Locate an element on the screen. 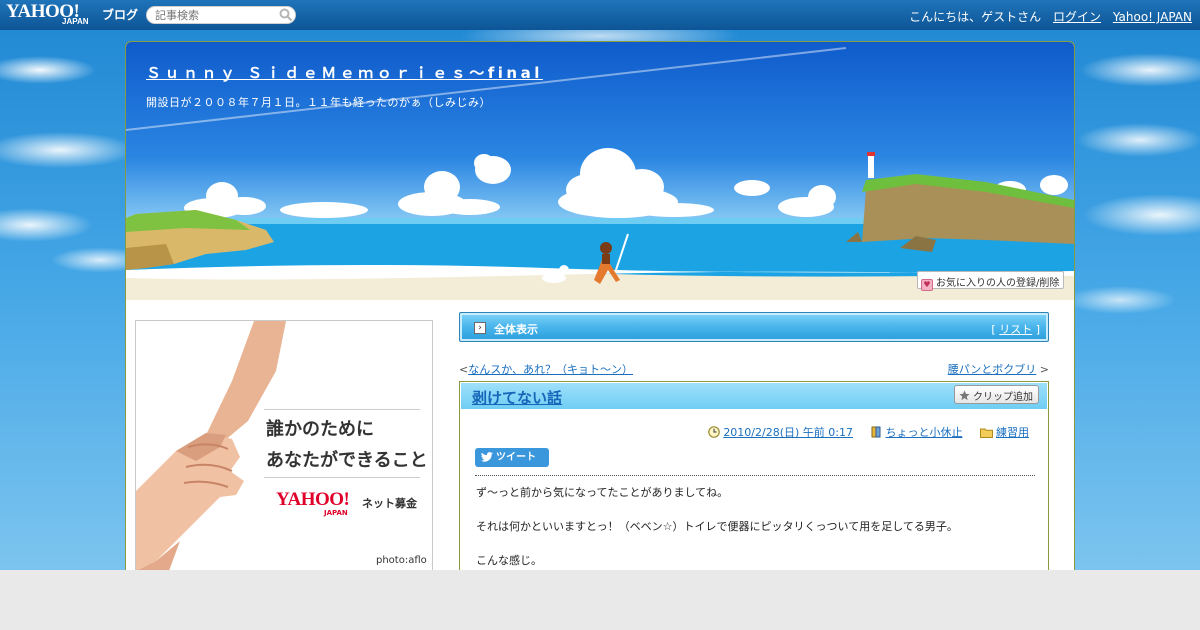  arrow-right-icon: › is located at coordinates (480, 328).